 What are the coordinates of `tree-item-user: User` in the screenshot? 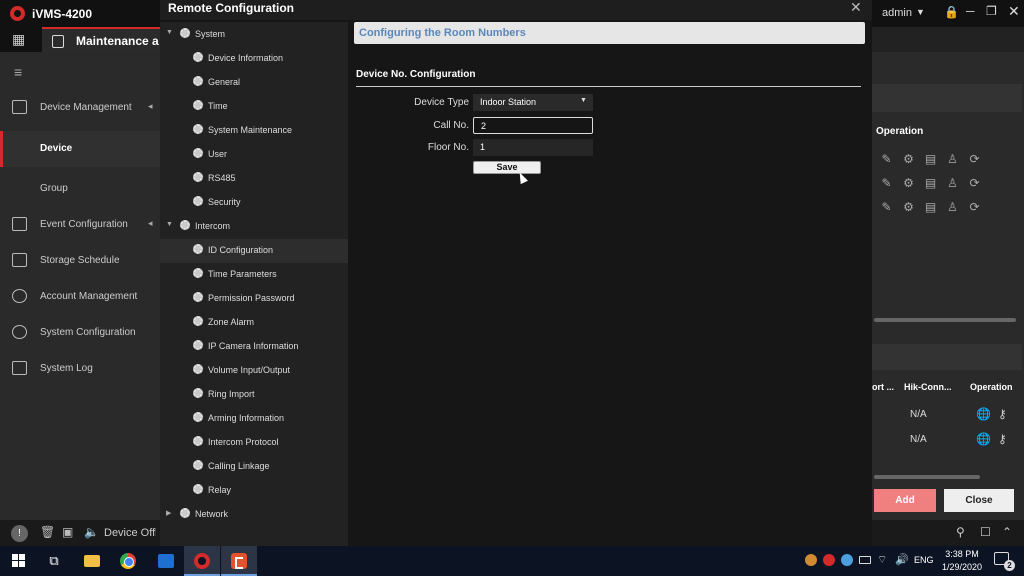 It's located at (254, 155).